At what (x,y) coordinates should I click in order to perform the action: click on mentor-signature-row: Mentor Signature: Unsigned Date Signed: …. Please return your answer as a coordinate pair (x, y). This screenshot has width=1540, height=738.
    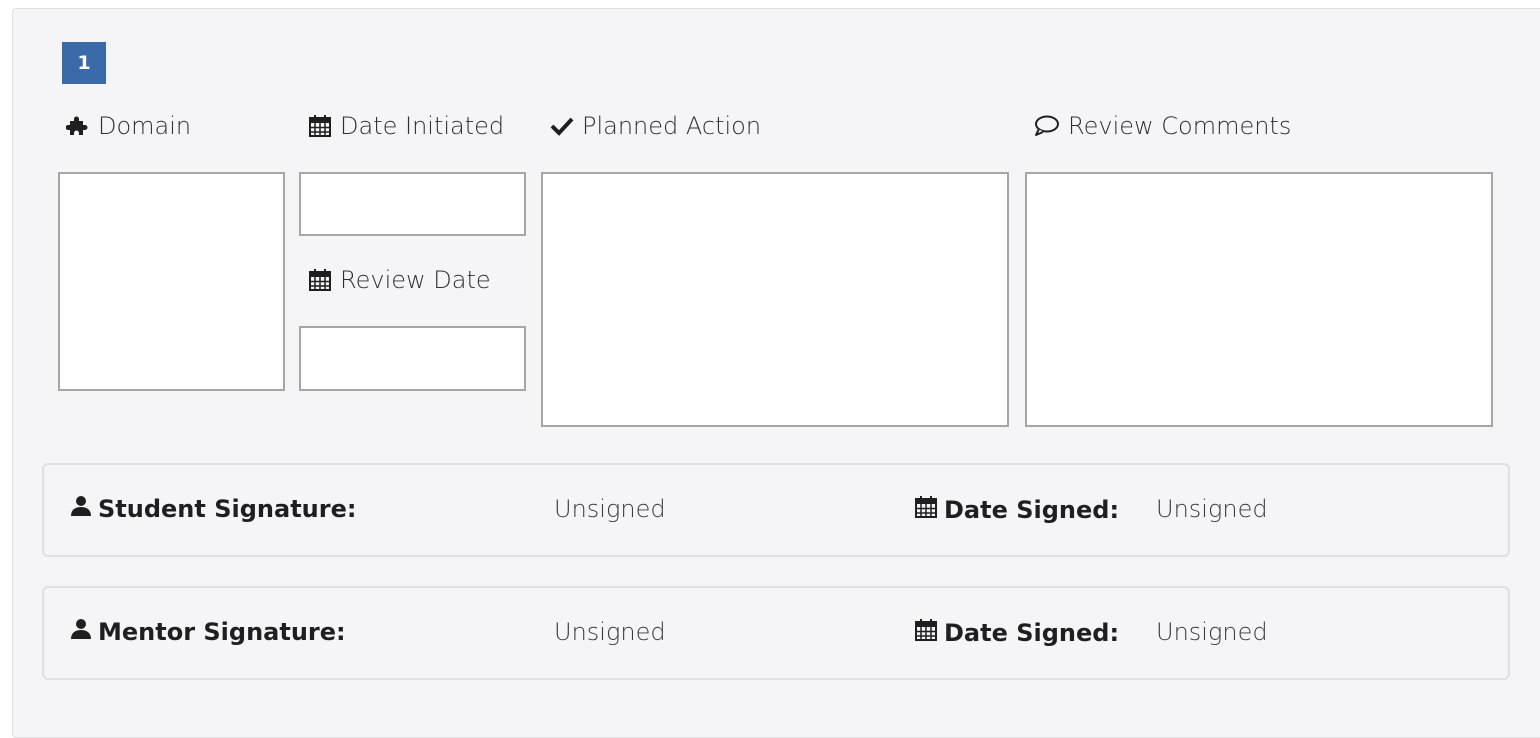
    Looking at the image, I should click on (776, 633).